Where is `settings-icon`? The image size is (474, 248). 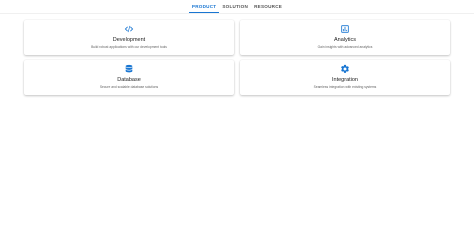 settings-icon is located at coordinates (345, 69).